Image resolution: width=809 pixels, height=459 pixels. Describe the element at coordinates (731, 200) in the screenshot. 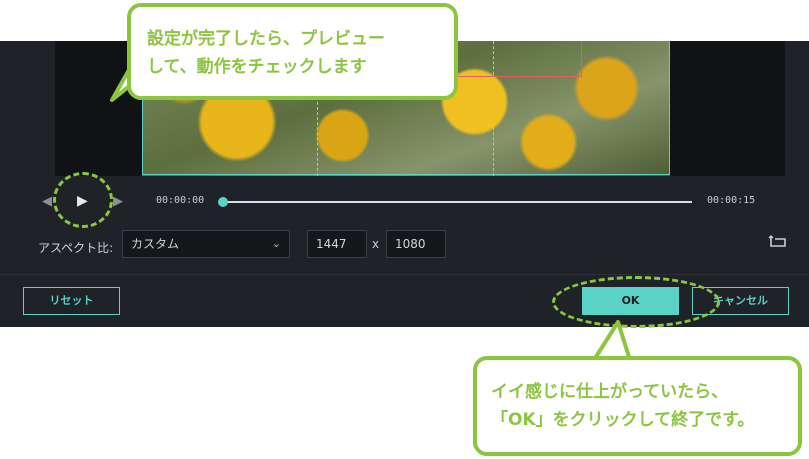

I see `total-time: 00:00:15` at that location.